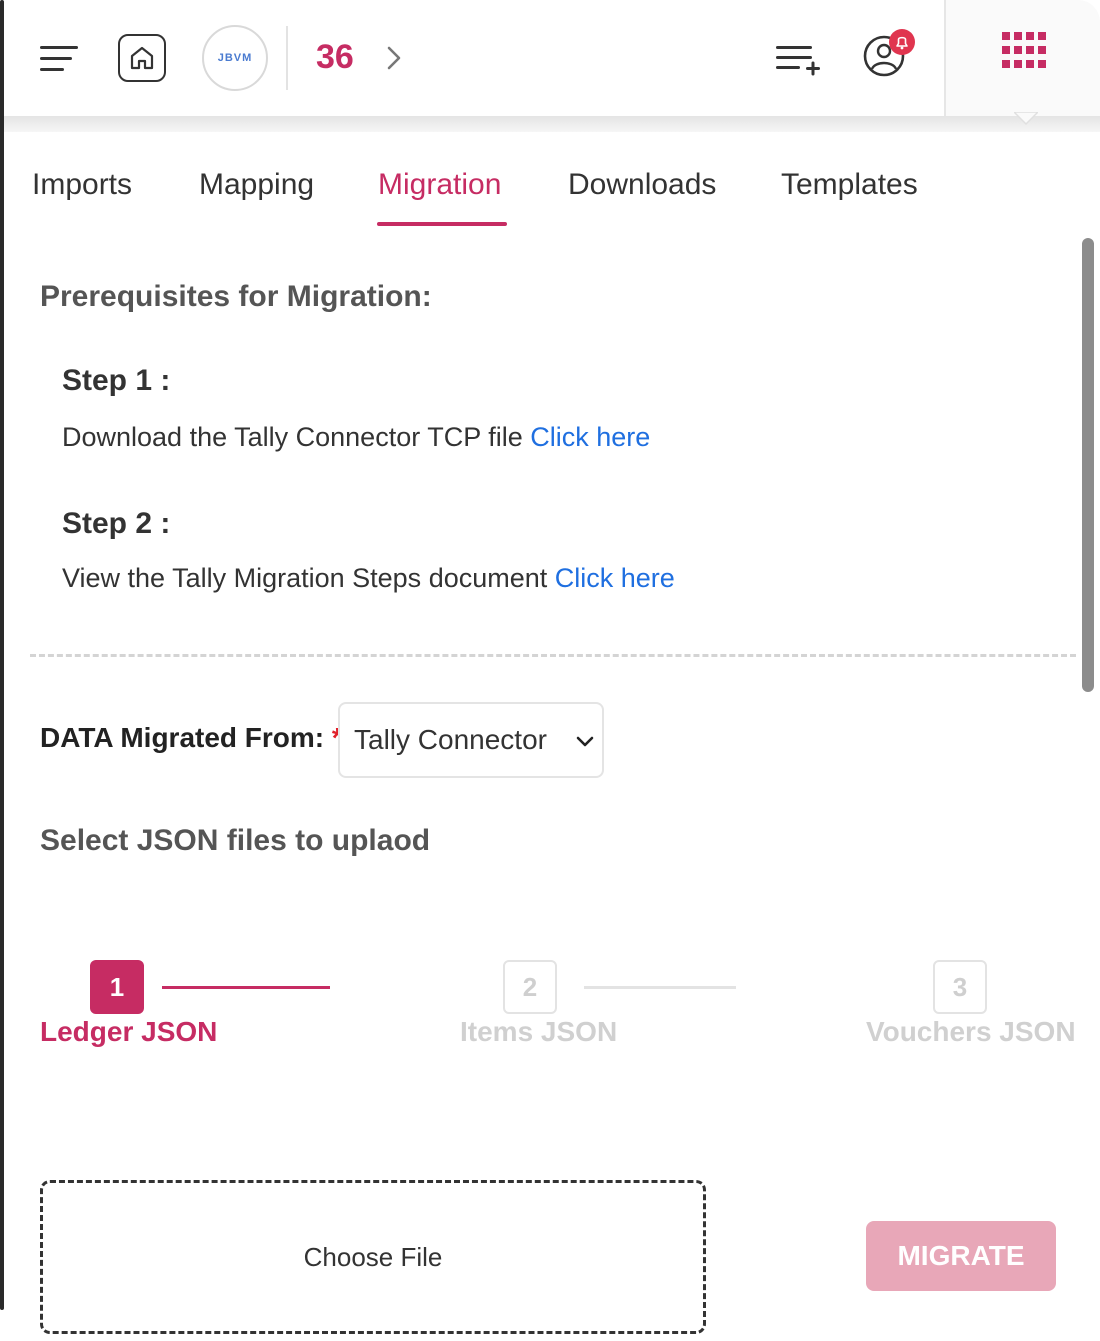 Image resolution: width=1100 pixels, height=1341 pixels. What do you see at coordinates (960, 987) in the screenshot?
I see `stepper-step-3: 3` at bounding box center [960, 987].